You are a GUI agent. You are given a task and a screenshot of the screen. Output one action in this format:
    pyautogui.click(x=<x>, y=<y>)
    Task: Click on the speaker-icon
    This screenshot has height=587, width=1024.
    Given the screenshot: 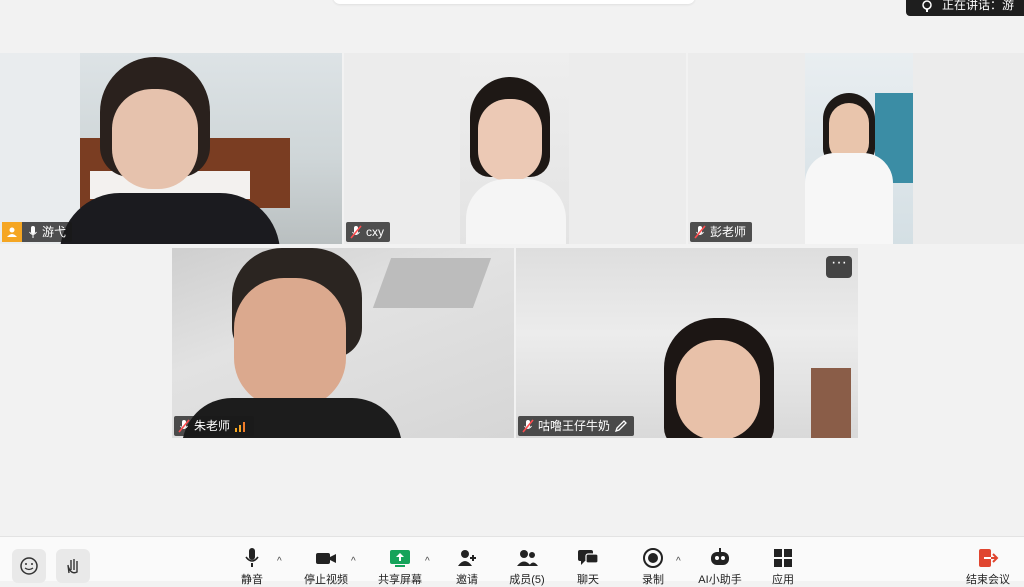 What is the action you would take?
    pyautogui.click(x=927, y=6)
    